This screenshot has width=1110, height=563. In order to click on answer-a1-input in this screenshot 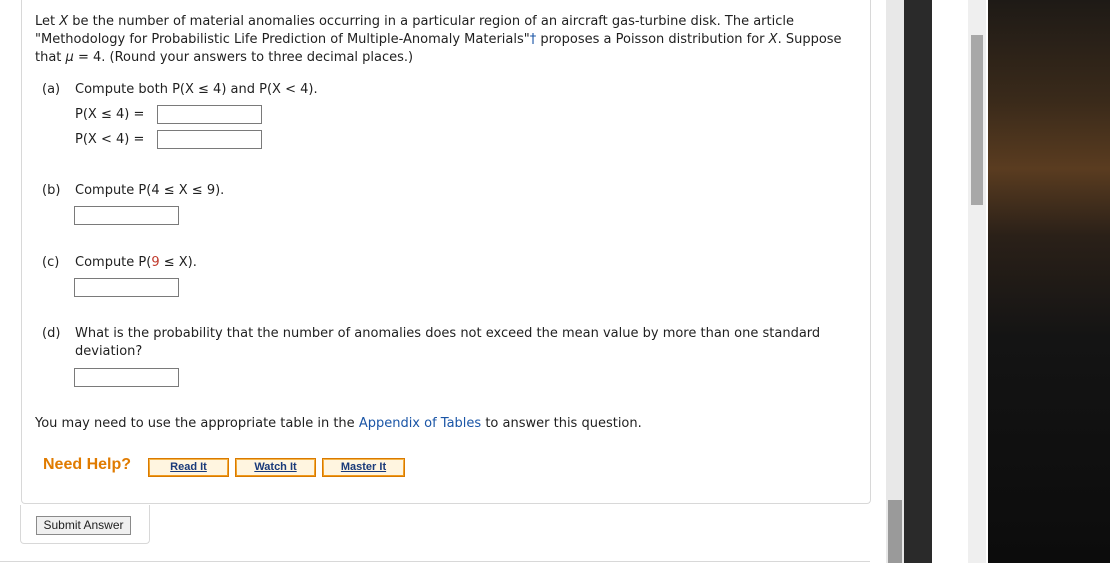, I will do `click(209, 114)`.